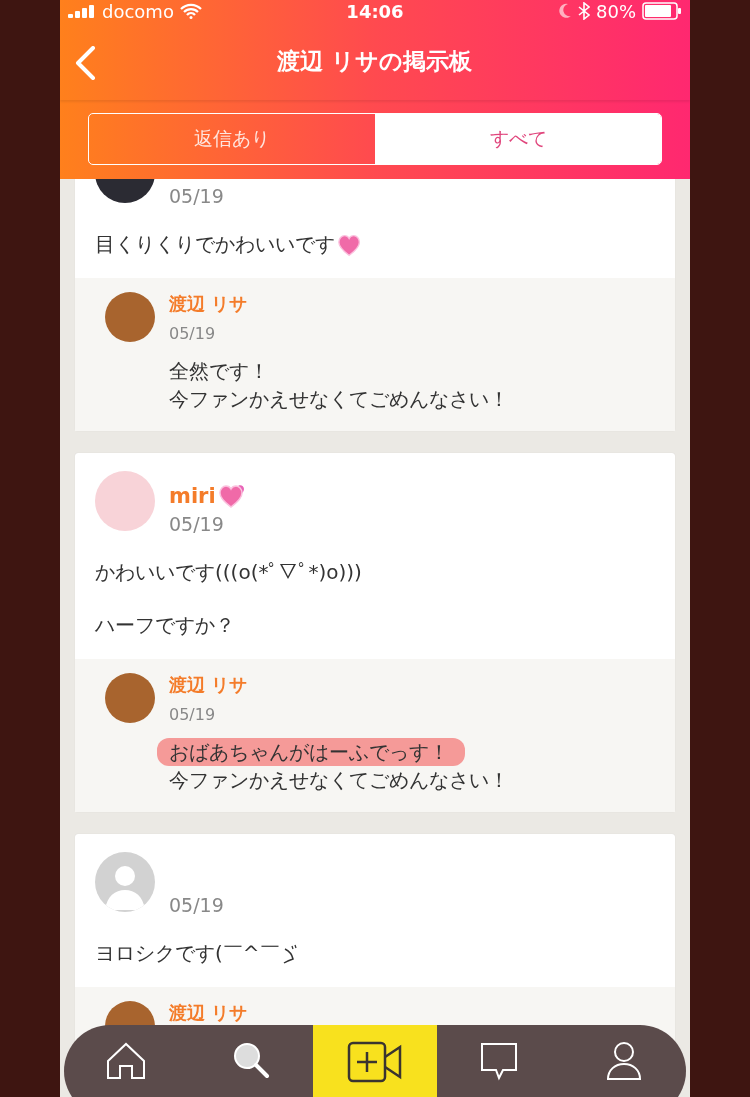  Describe the element at coordinates (219, 371) in the screenshot. I see `reply-text: 全然です！` at that location.